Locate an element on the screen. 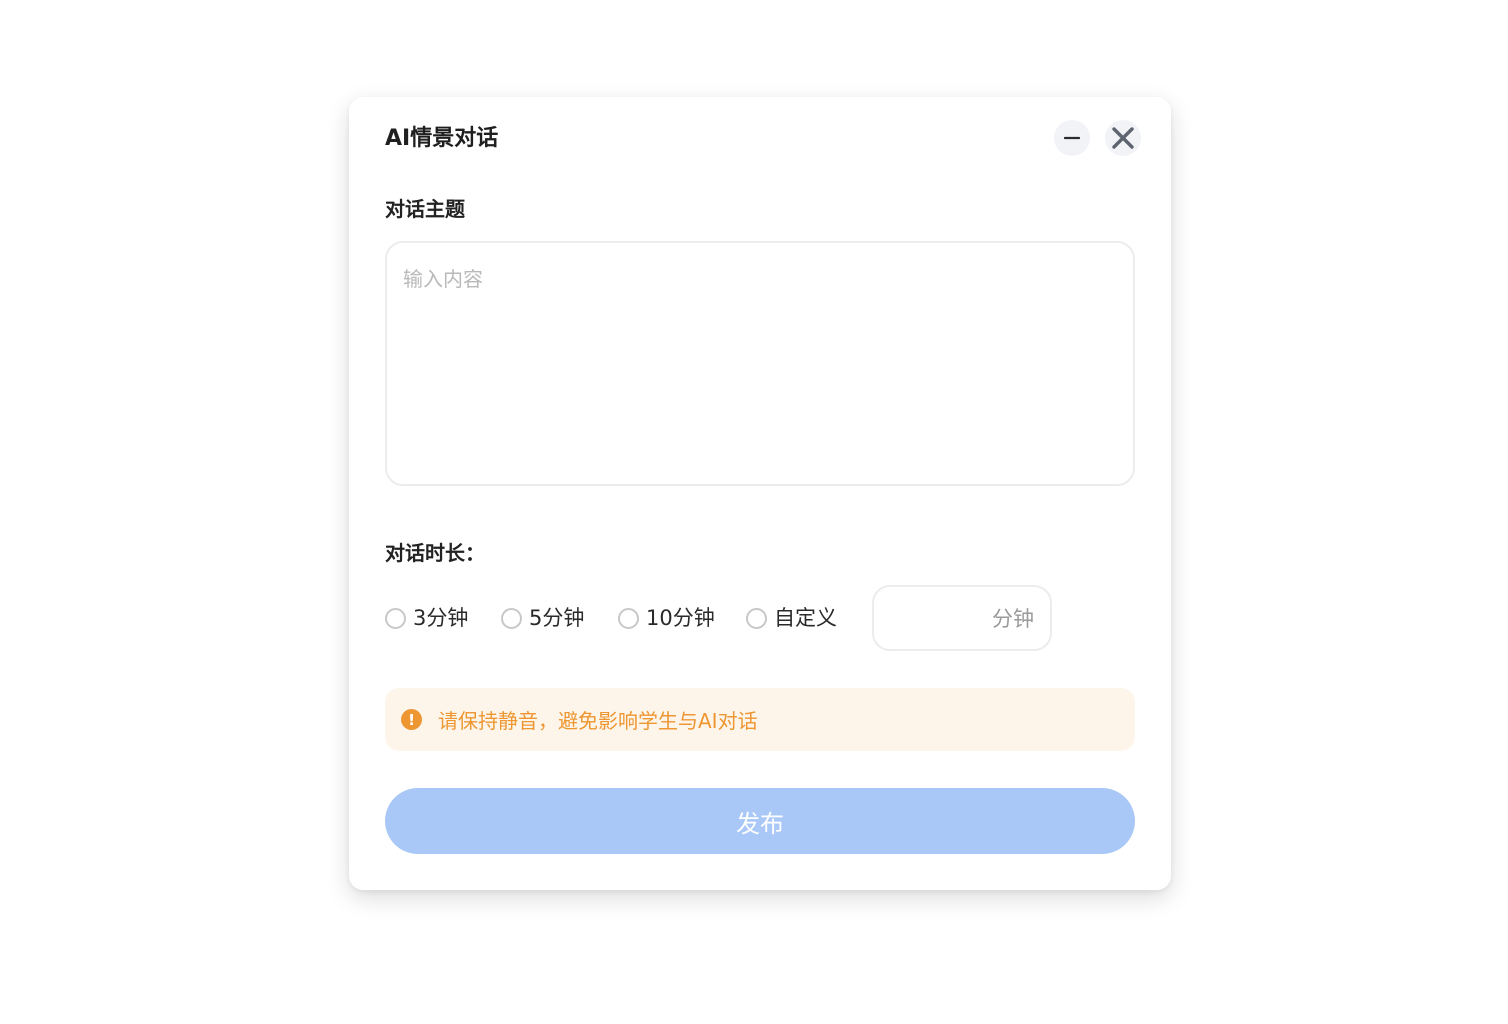  minus-icon is located at coordinates (1072, 138).